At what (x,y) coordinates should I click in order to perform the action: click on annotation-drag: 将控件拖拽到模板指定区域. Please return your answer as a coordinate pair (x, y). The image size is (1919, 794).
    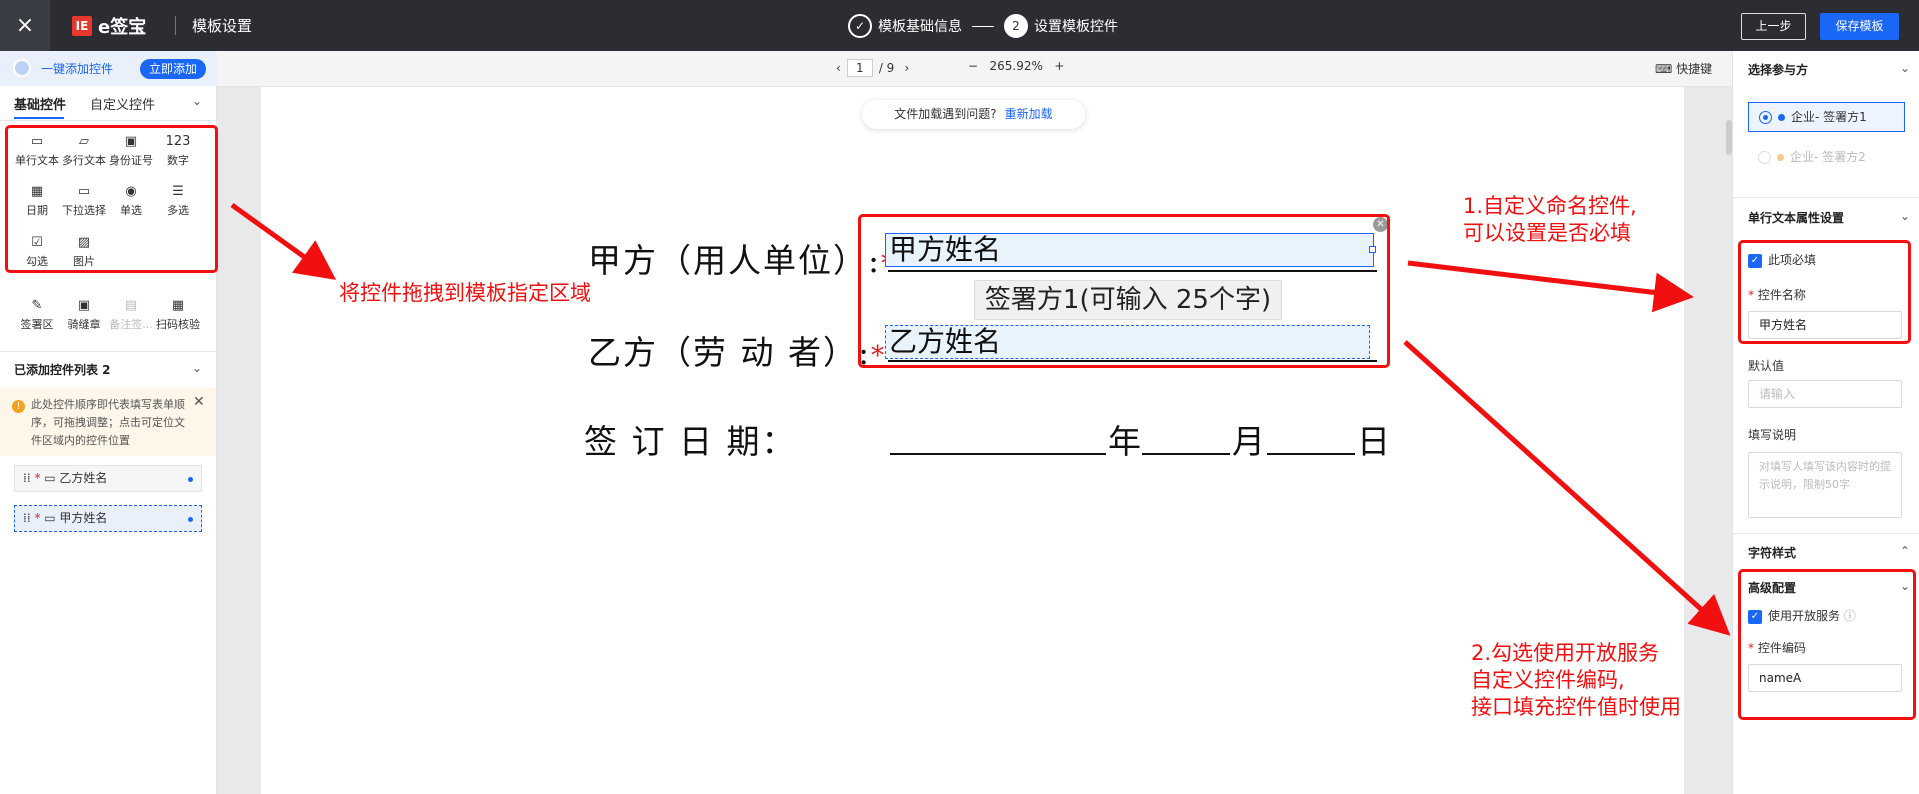
    Looking at the image, I should click on (465, 293).